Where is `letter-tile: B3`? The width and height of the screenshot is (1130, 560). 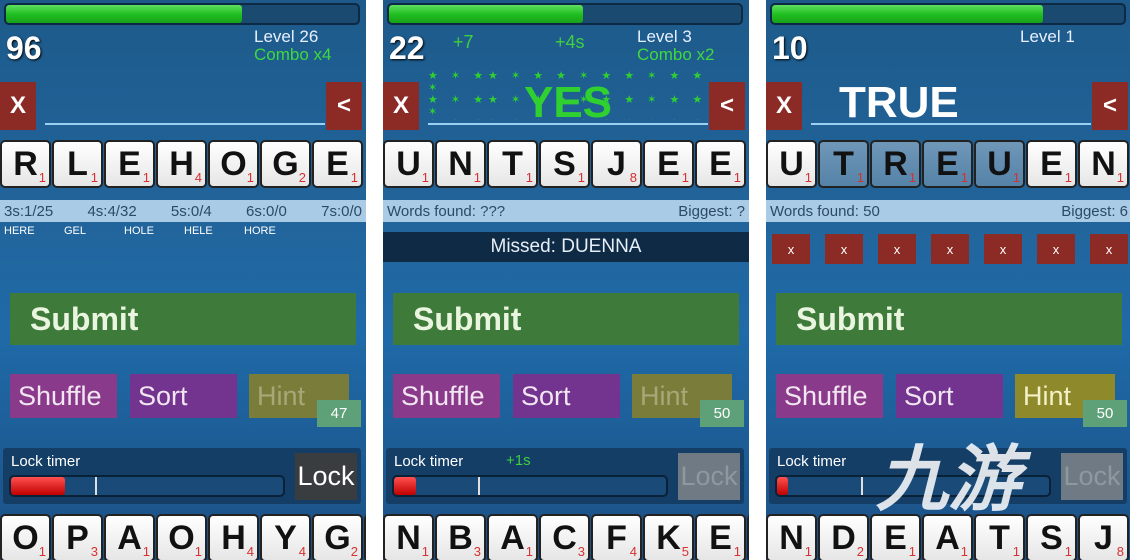 letter-tile: B3 is located at coordinates (460, 537).